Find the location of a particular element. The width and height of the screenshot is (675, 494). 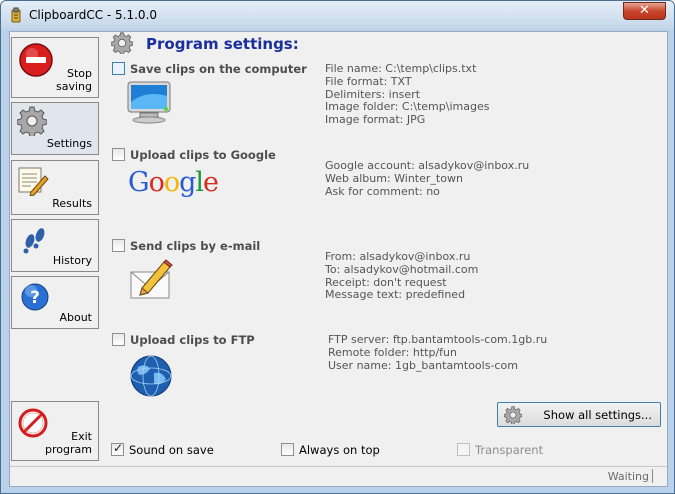

info-line: File format: TXT is located at coordinates (368, 81).